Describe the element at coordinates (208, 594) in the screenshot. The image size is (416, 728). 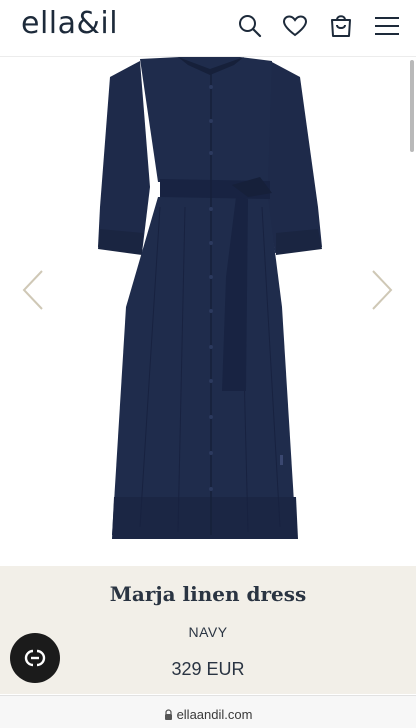
I see `product-name: Marja linen dress` at that location.